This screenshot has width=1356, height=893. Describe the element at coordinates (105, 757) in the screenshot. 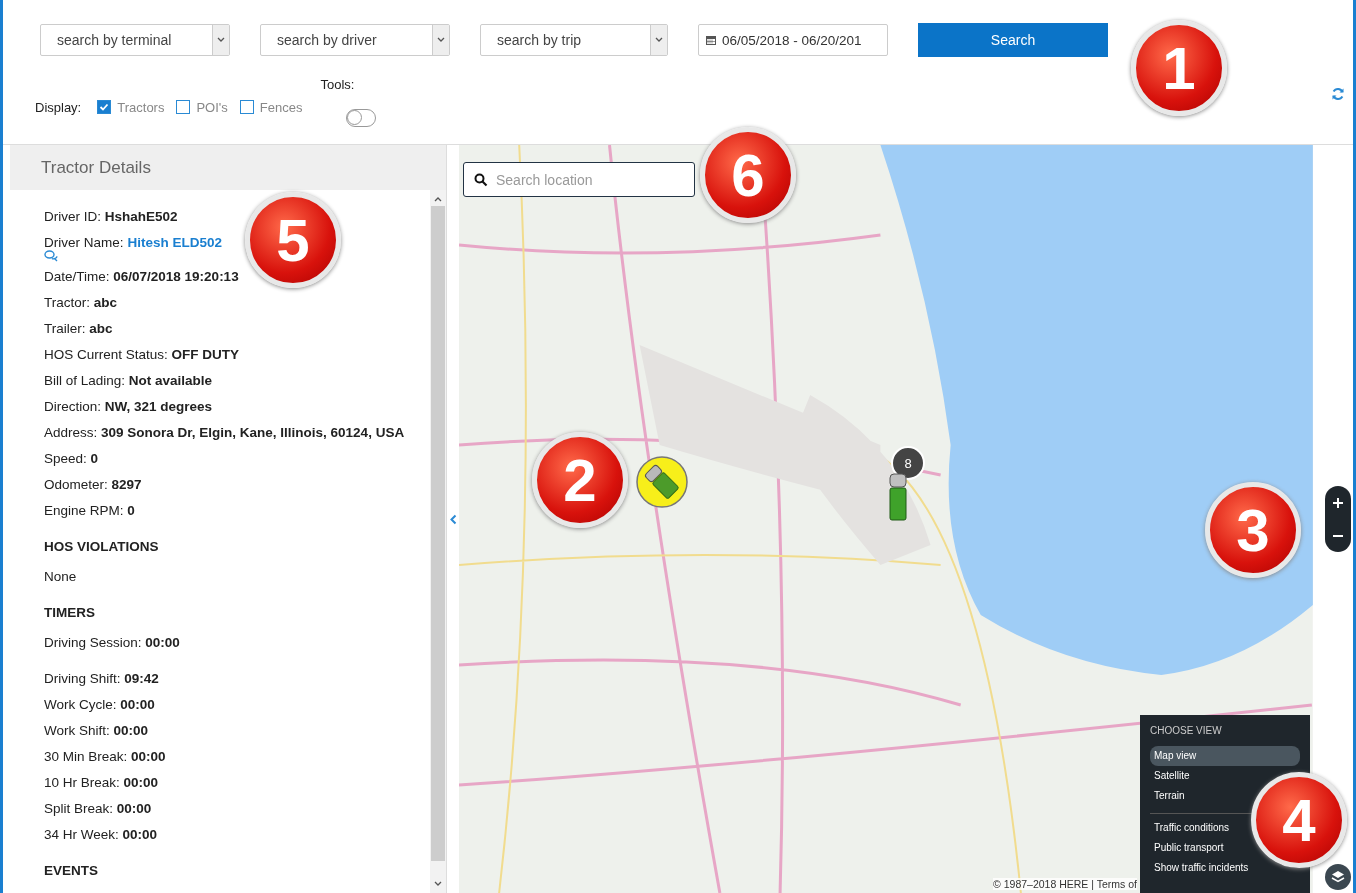

I see `detail-row-text: 30 Min Break: 00:00` at that location.